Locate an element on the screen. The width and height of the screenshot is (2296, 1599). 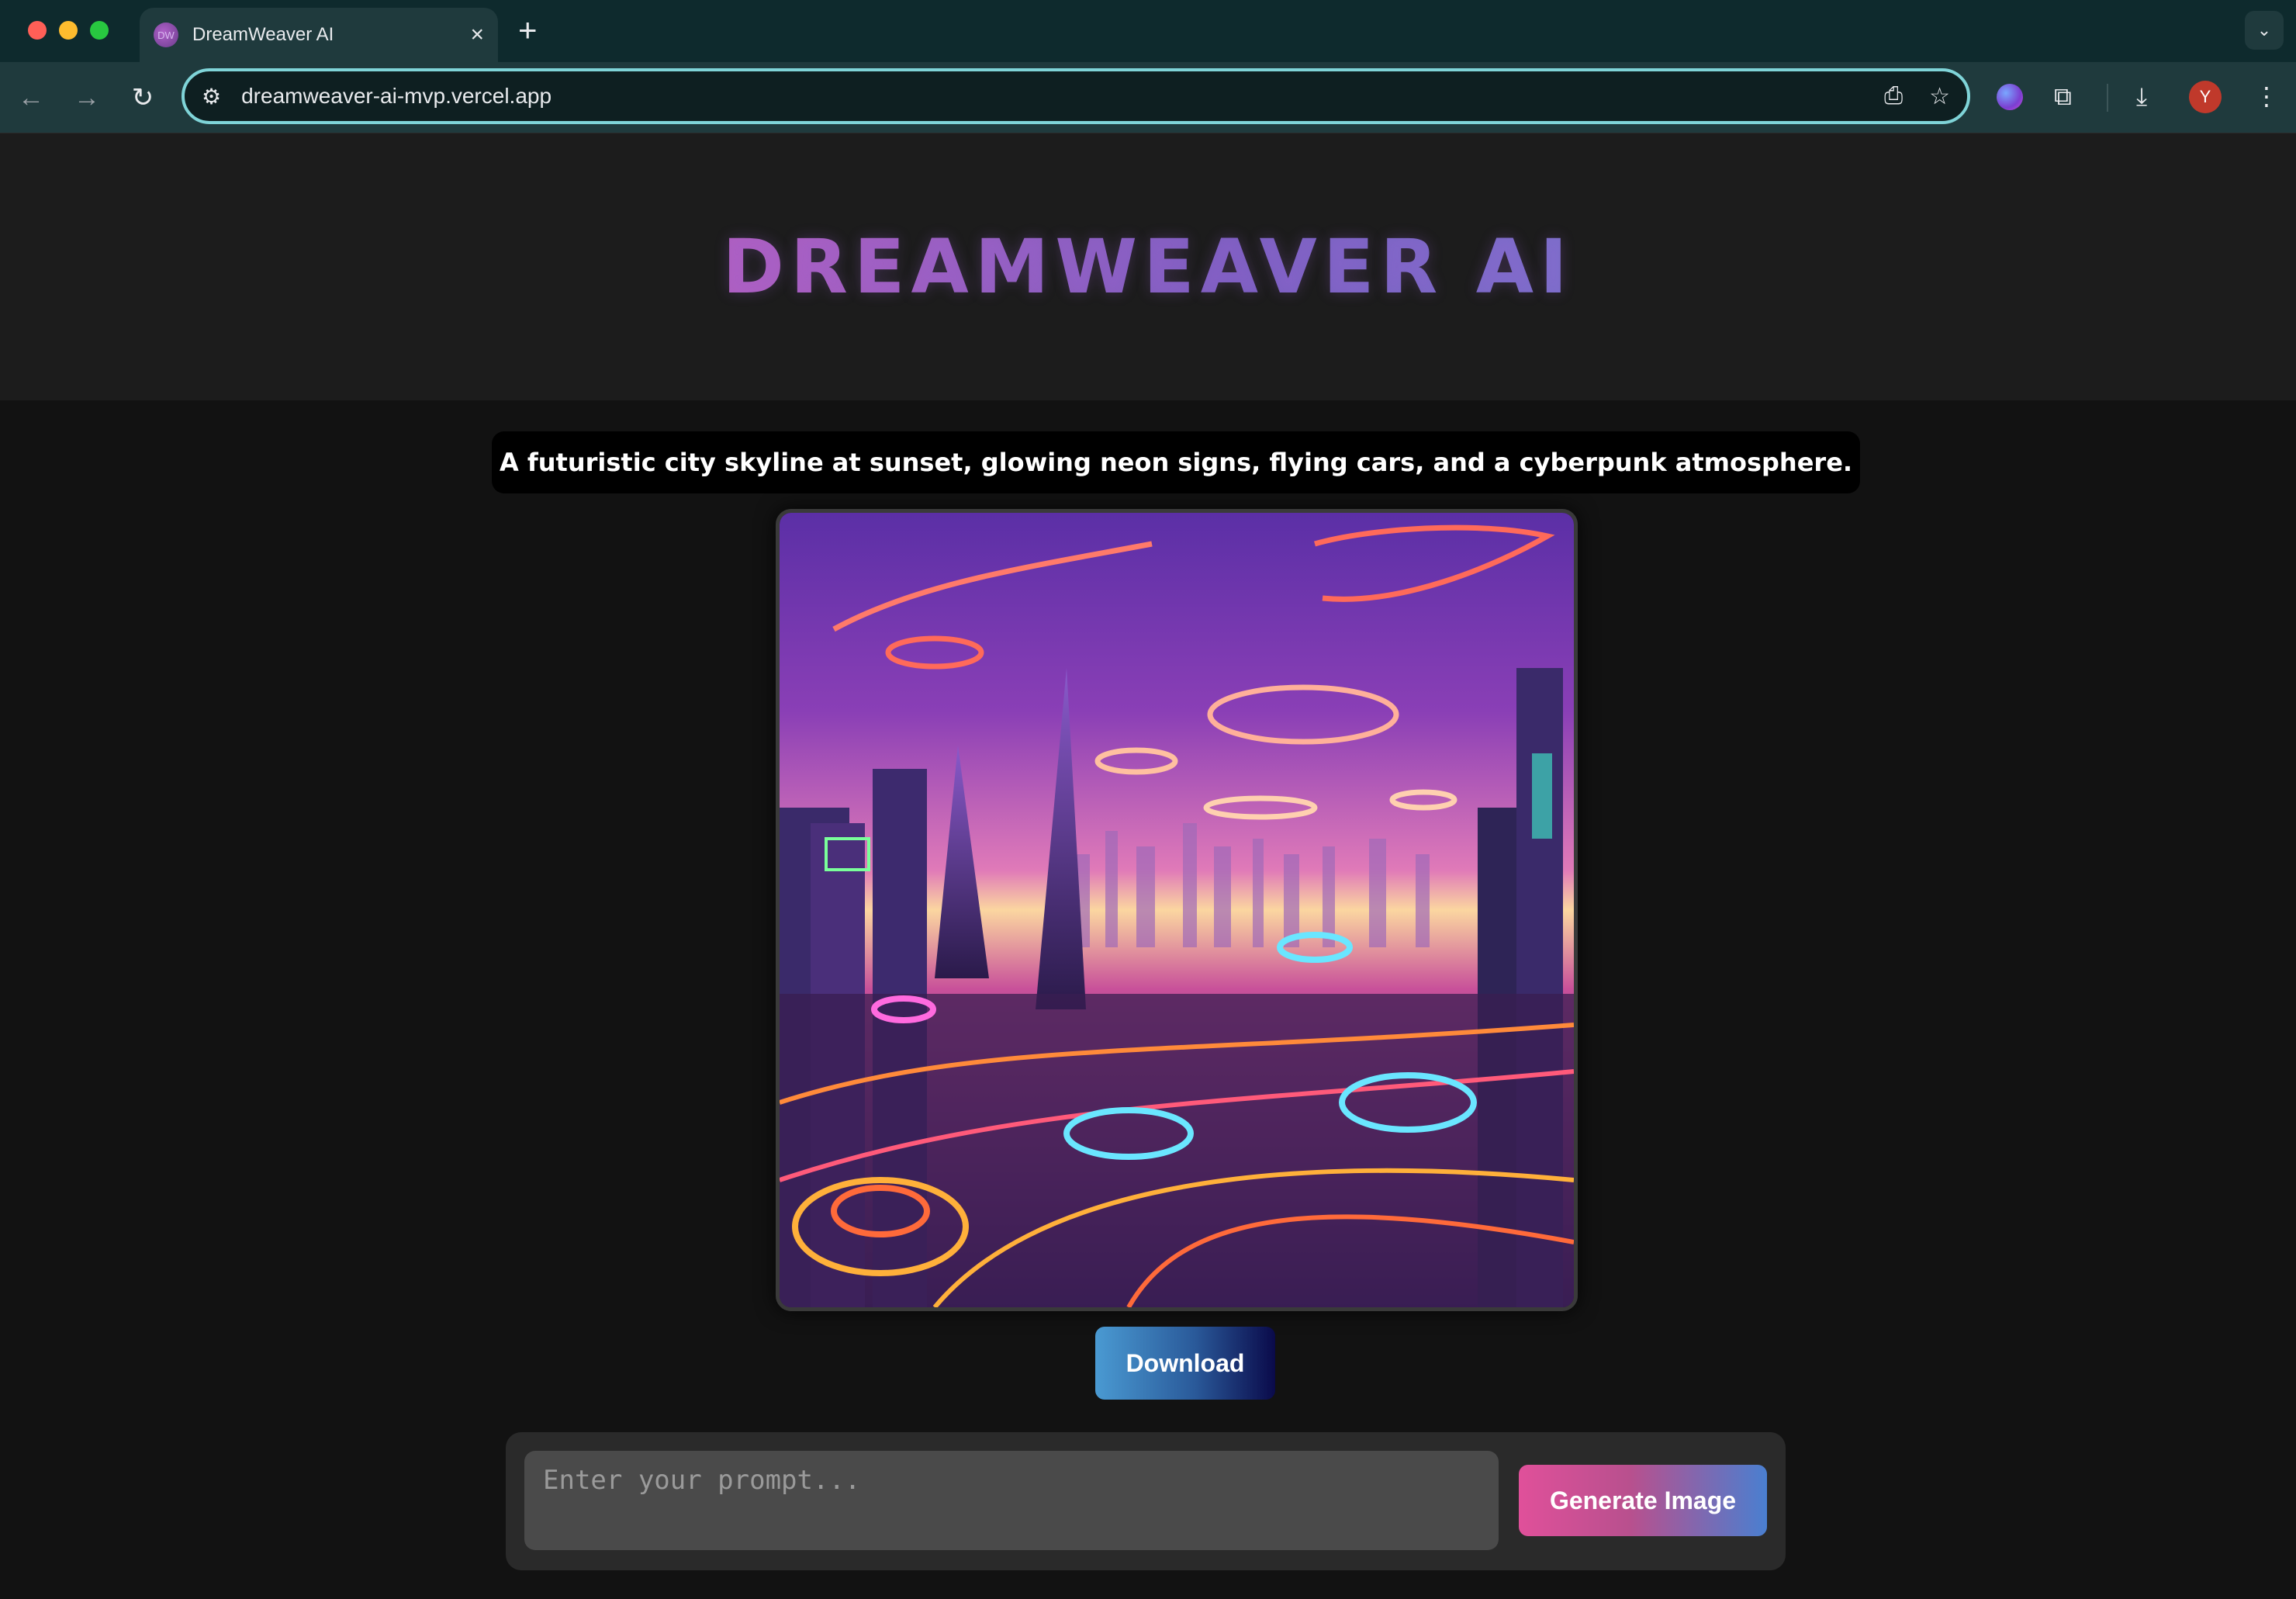
install-app-icon: ⎙ is located at coordinates (1893, 96).